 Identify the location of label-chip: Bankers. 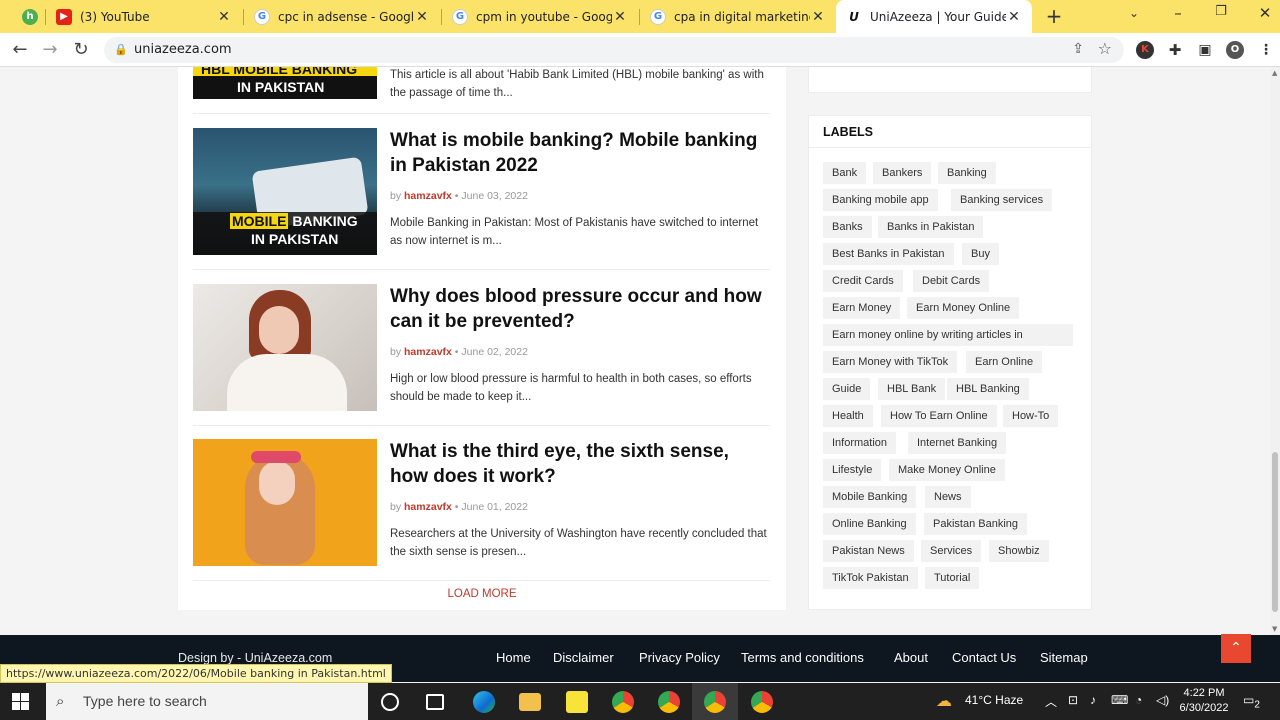
(902, 173).